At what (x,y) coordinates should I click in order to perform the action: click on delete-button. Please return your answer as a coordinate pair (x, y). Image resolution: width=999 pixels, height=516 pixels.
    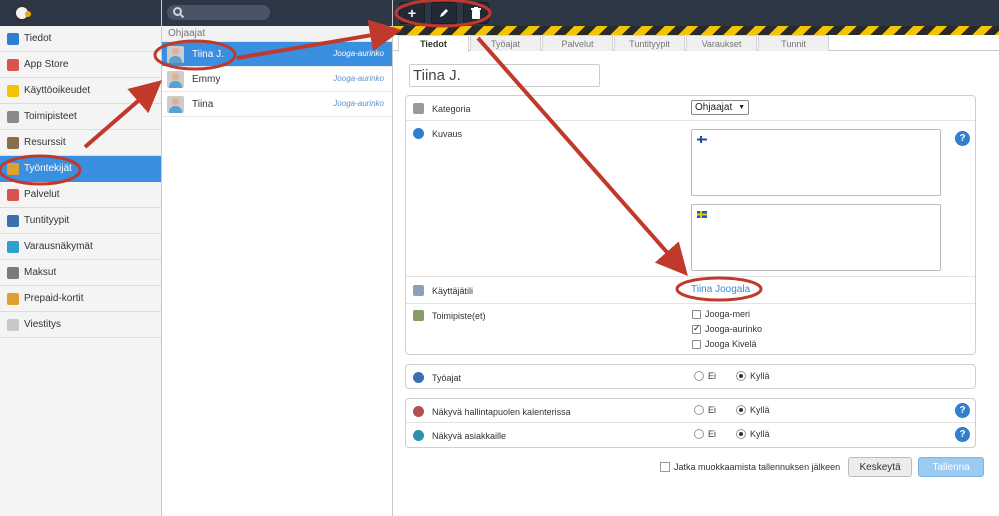
    Looking at the image, I should click on (476, 13).